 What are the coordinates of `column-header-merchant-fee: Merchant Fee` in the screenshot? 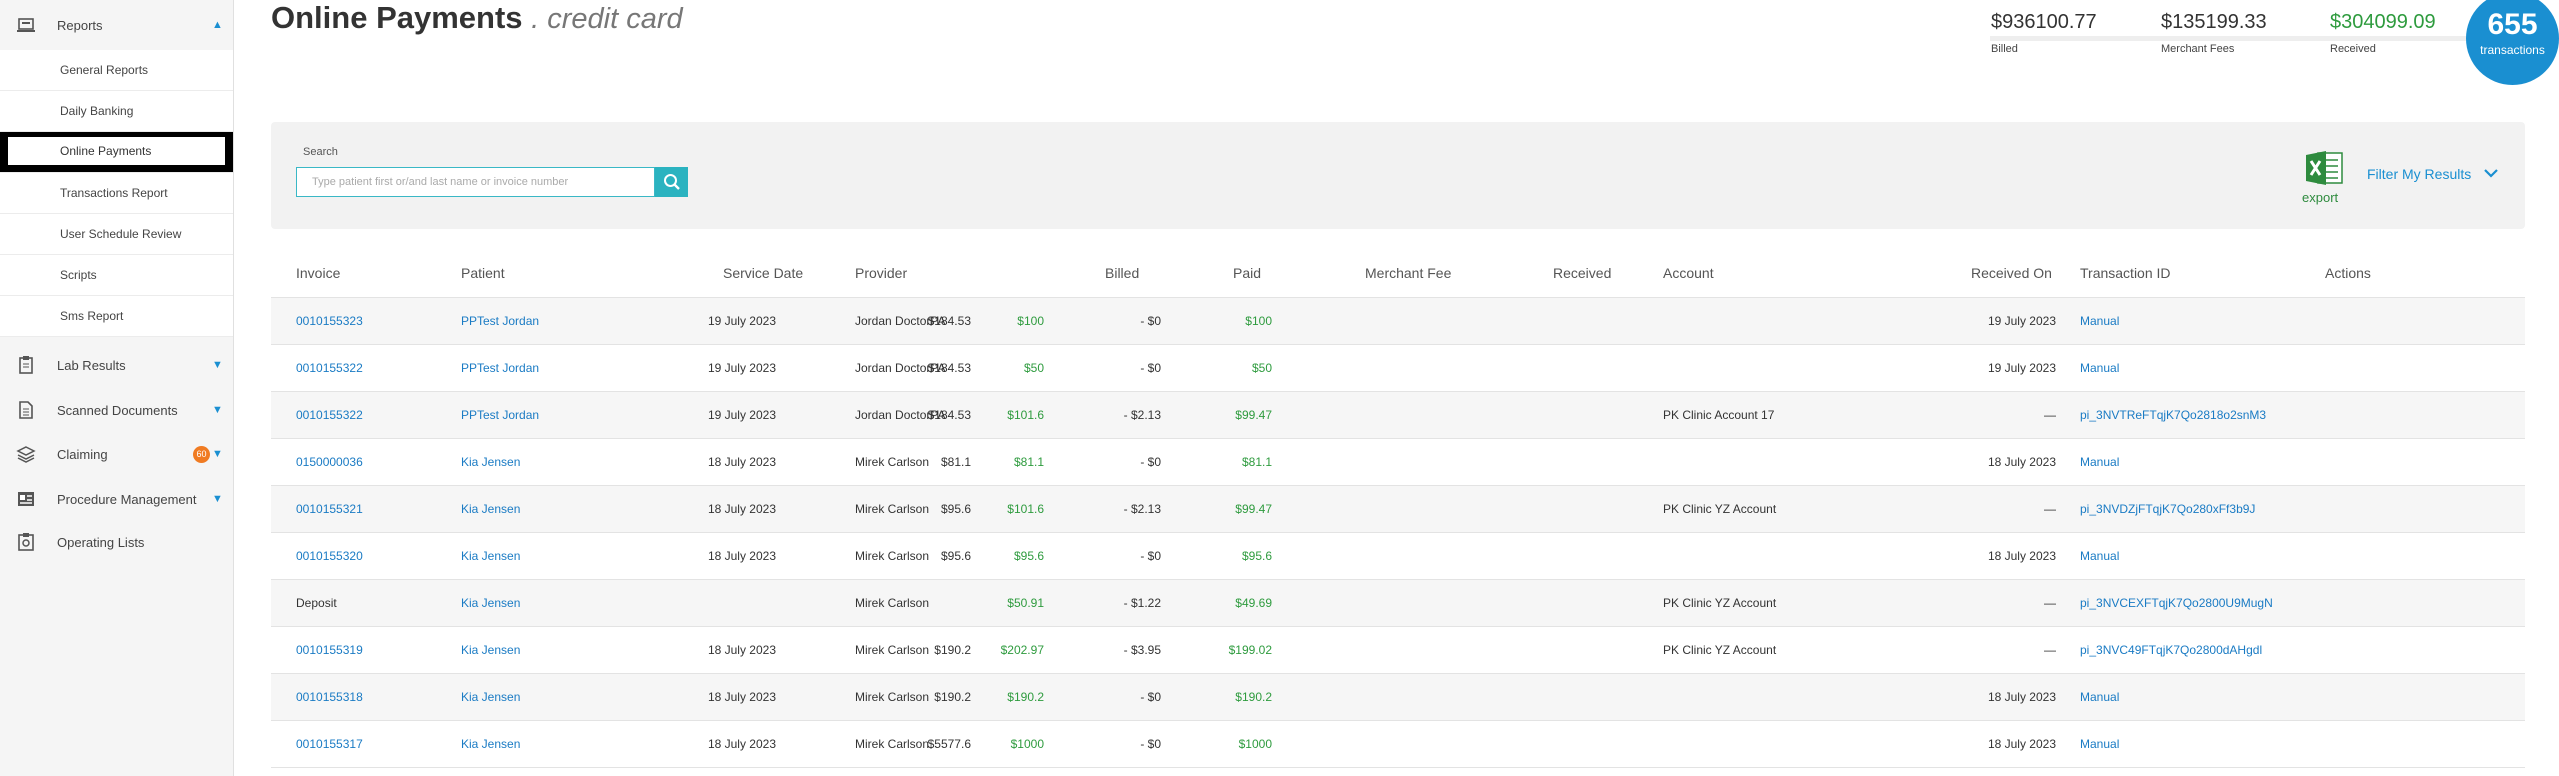 It's located at (1408, 273).